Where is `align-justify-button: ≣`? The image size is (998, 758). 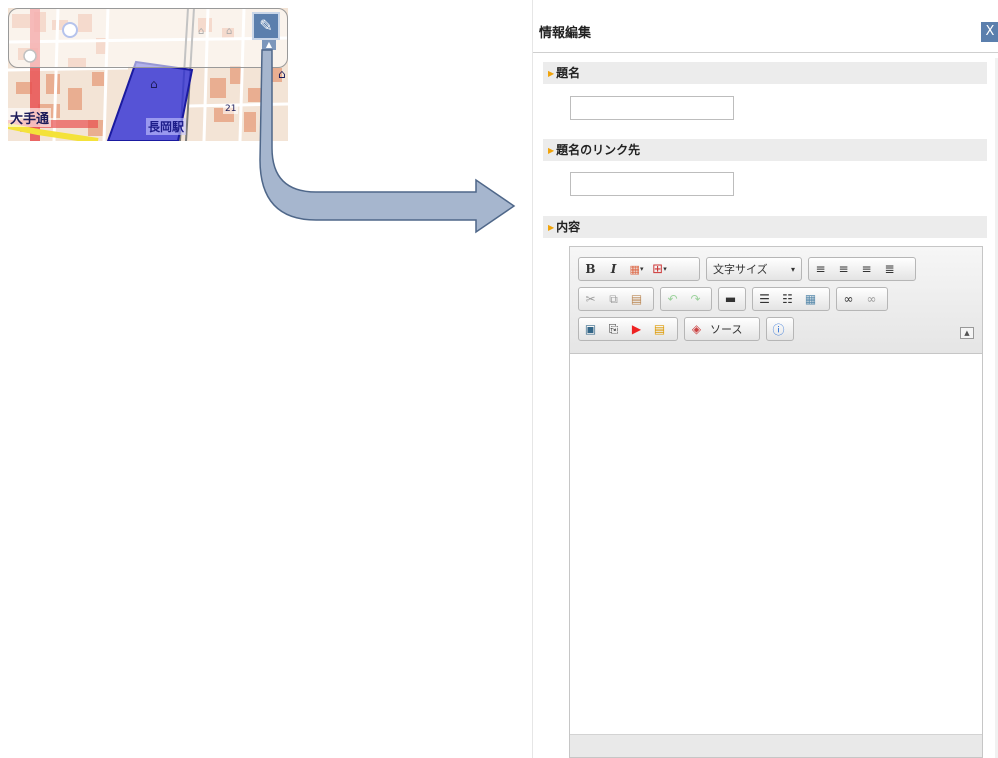 align-justify-button: ≣ is located at coordinates (889, 269).